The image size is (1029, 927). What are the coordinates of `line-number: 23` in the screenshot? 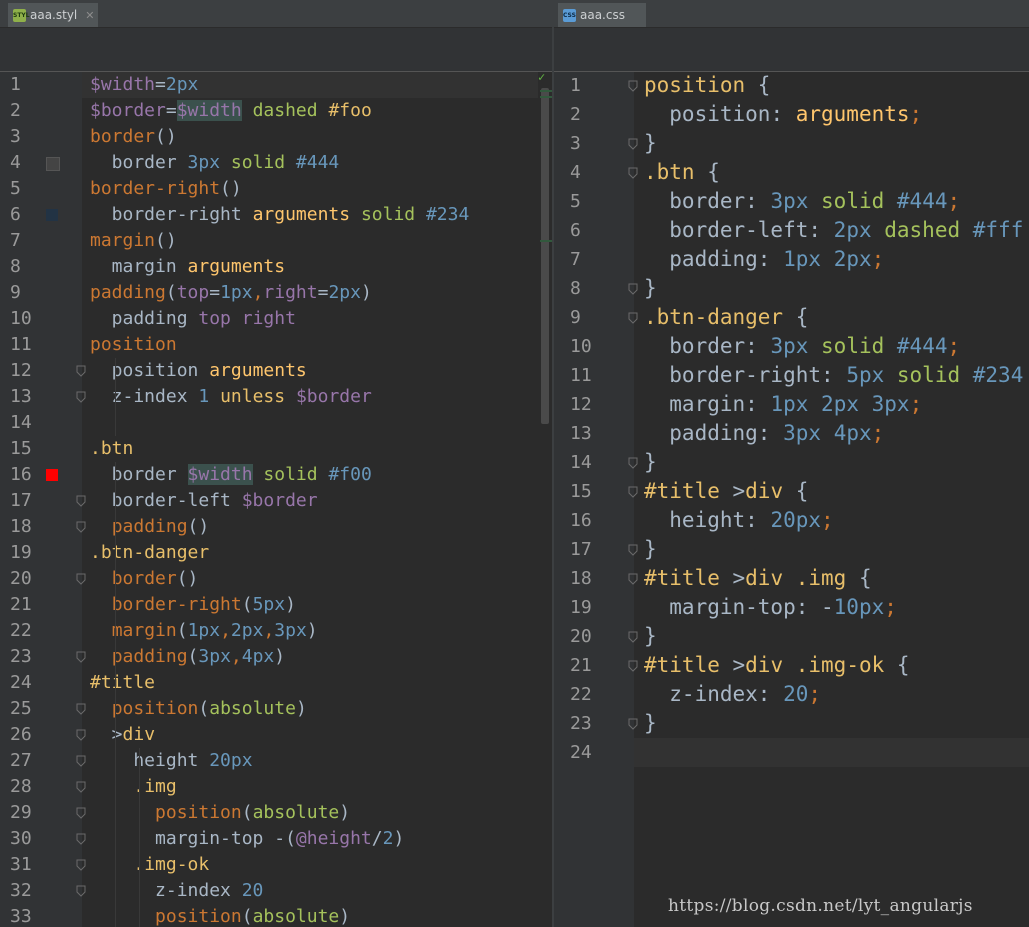 It's located at (30, 657).